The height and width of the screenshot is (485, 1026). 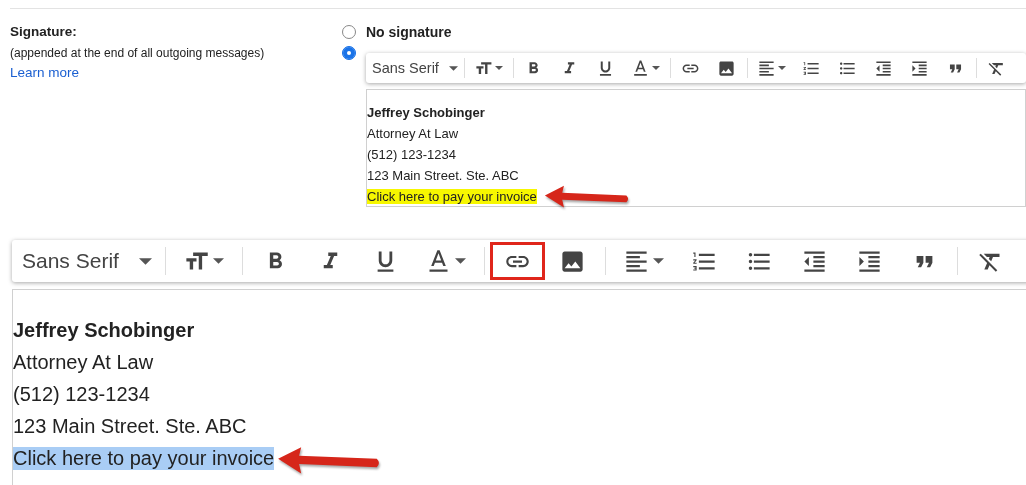 I want to click on option-label: No signature, so click(x=409, y=32).